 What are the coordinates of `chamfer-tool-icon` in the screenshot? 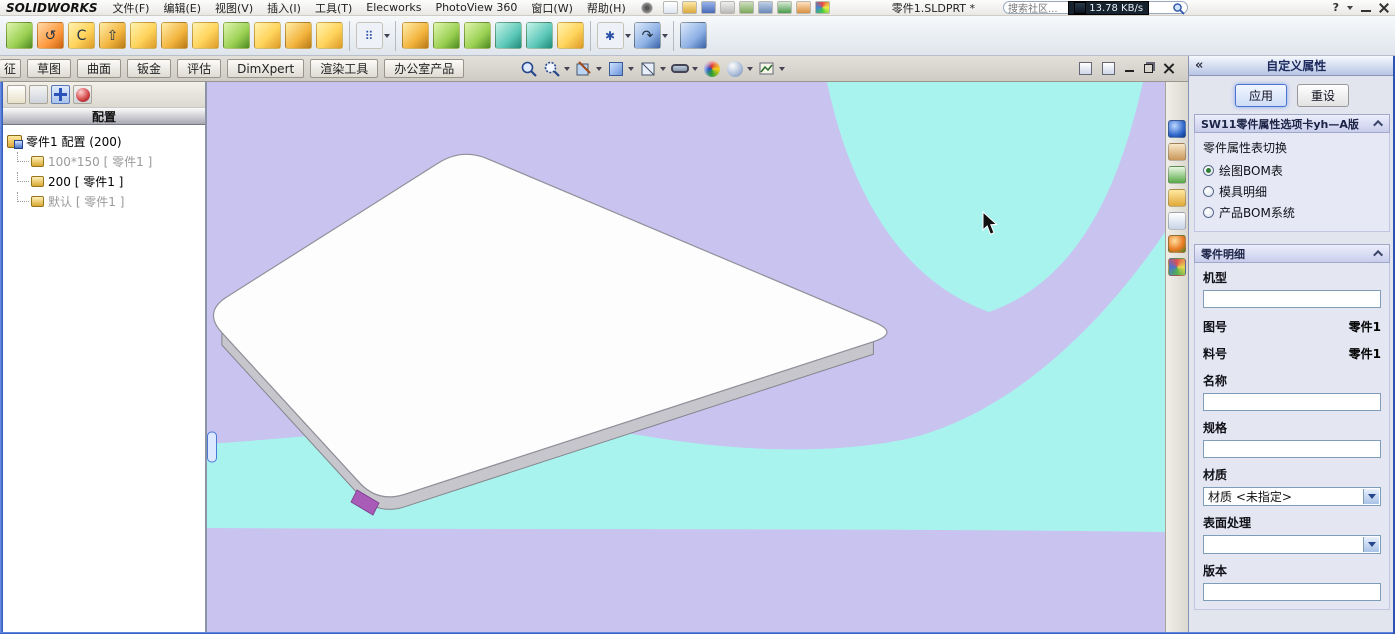 It's located at (205, 35).